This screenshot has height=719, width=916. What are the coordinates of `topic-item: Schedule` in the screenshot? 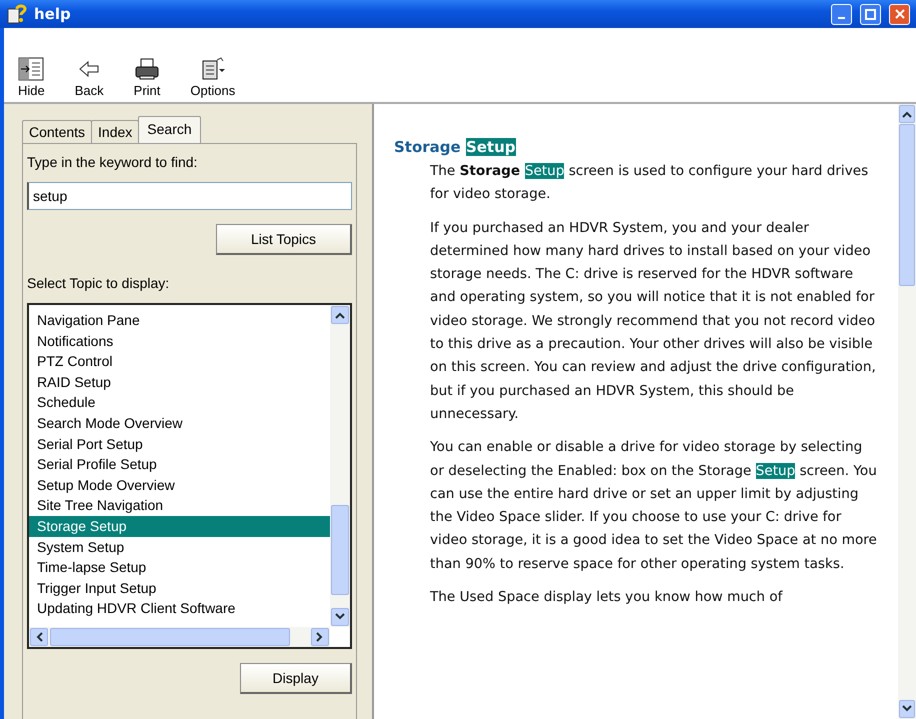 It's located at (179, 402).